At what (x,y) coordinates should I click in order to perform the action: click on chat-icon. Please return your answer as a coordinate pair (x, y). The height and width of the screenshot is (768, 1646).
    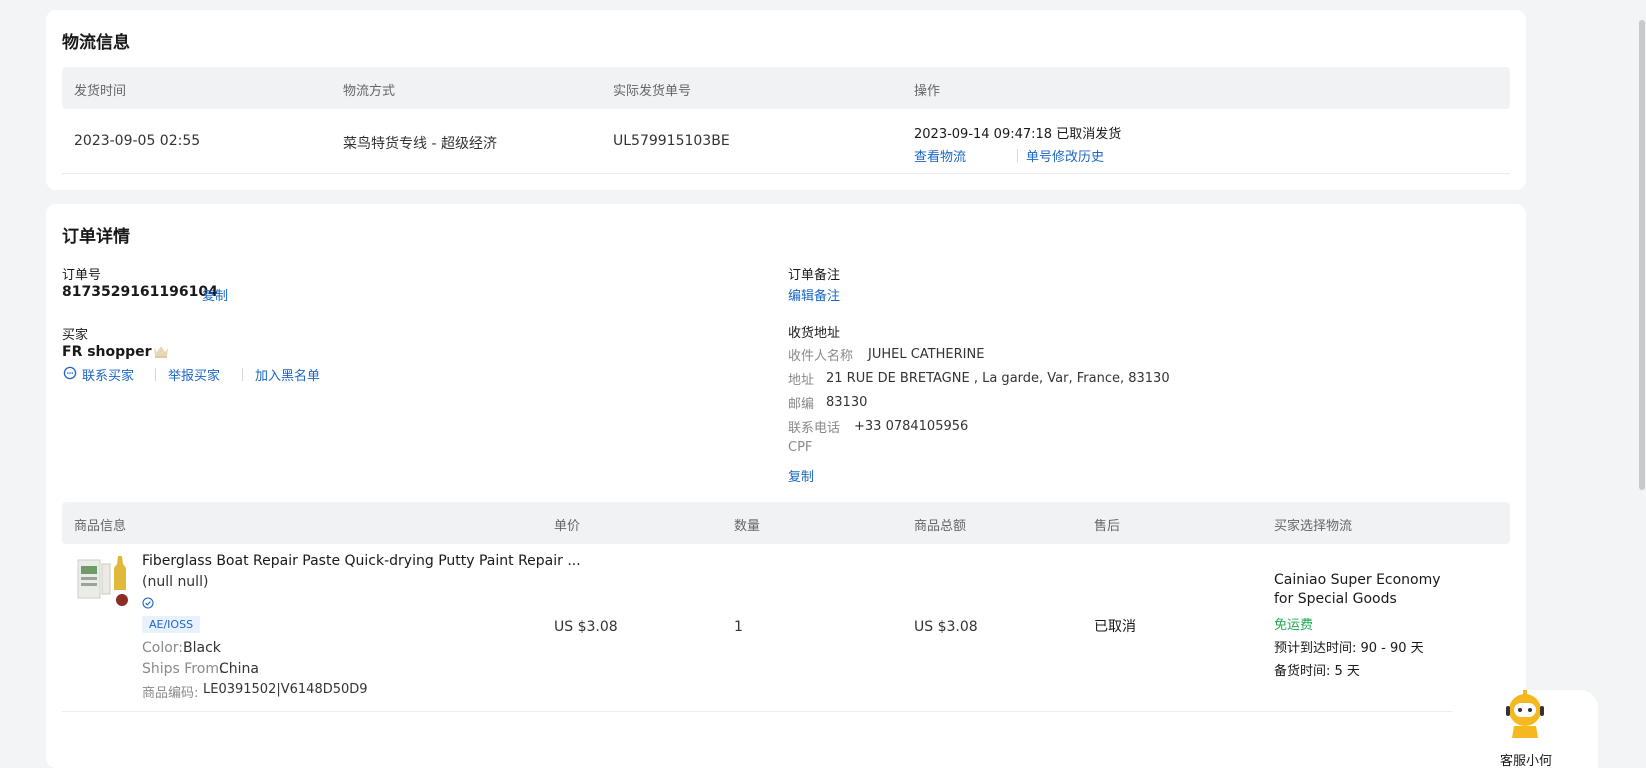
    Looking at the image, I should click on (70, 373).